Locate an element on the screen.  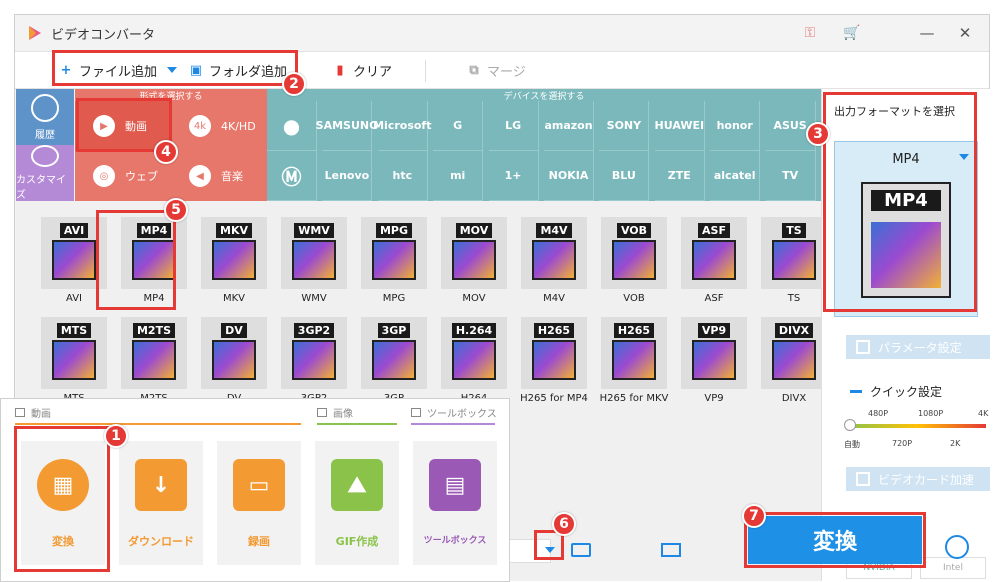
motorola-icon: Ⓜ is located at coordinates (291, 177).